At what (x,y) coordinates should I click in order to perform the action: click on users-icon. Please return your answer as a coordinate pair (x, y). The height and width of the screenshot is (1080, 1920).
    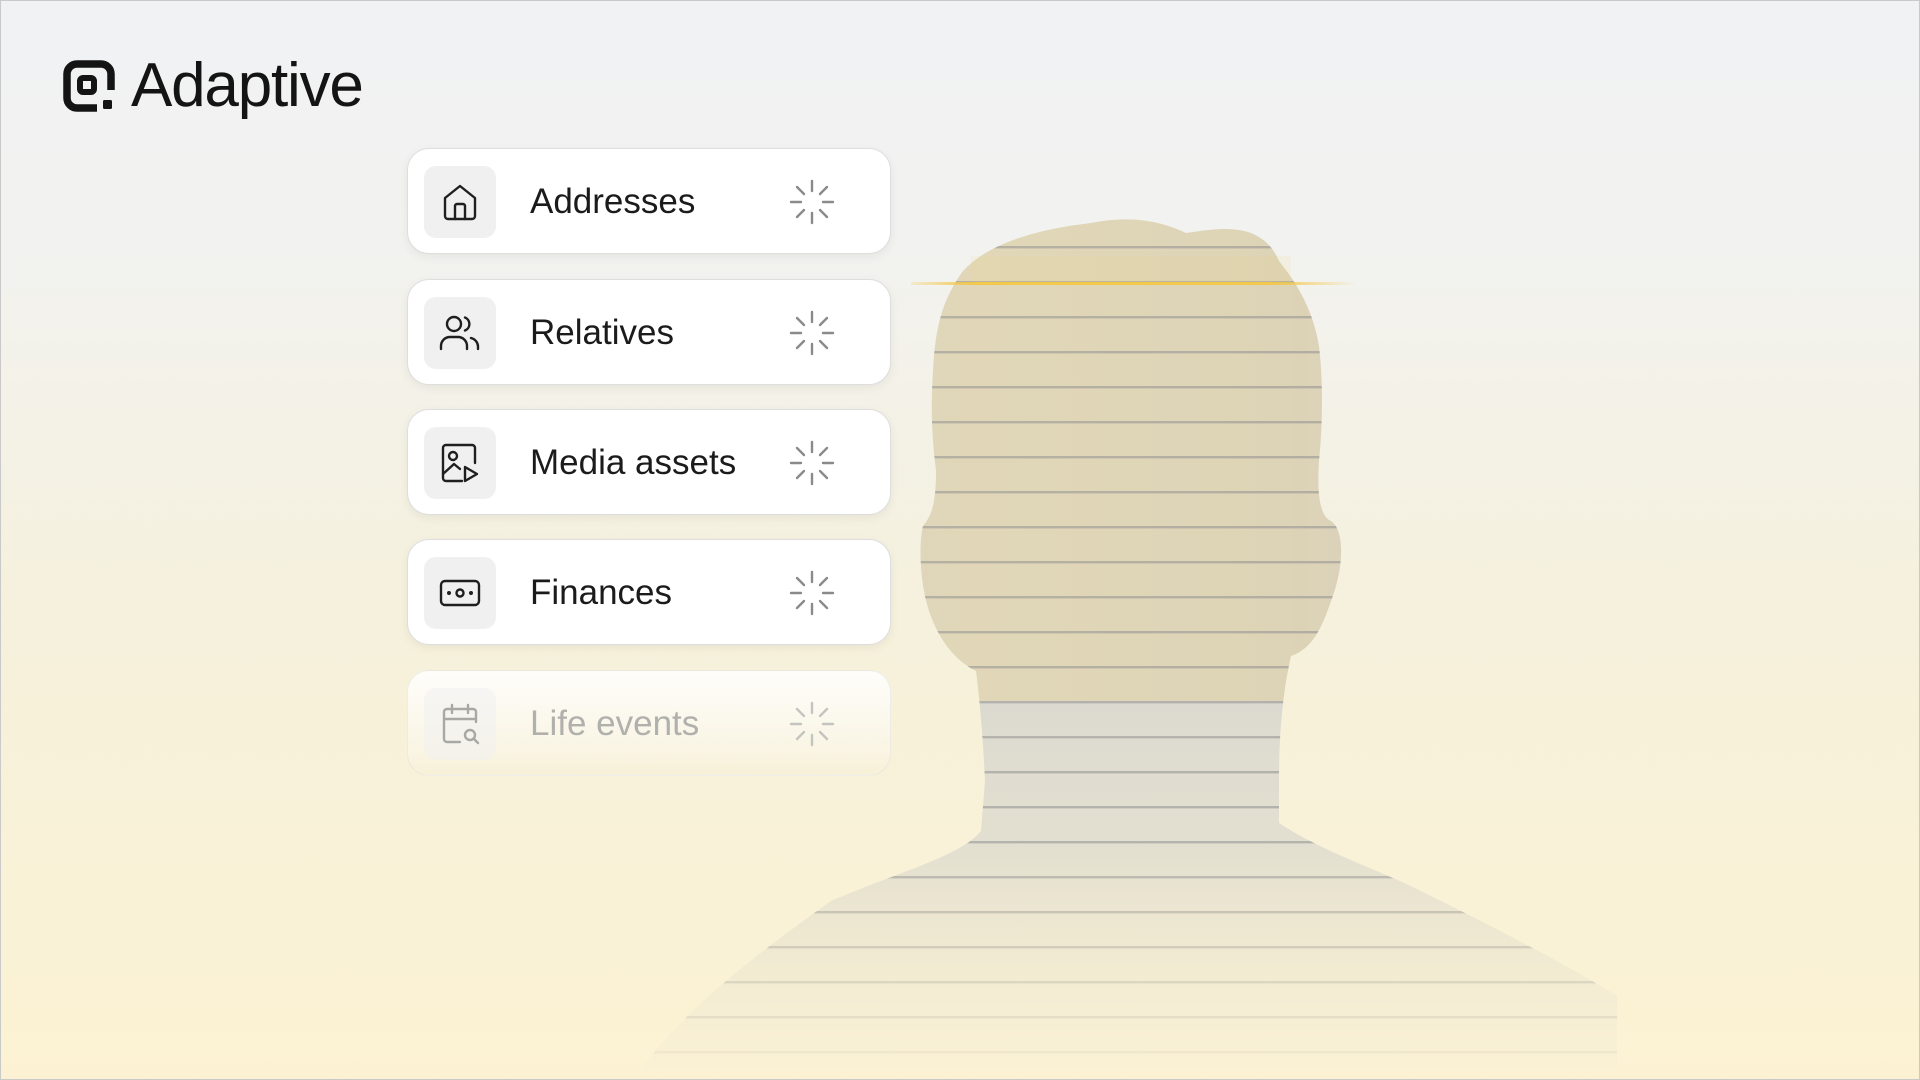
    Looking at the image, I should click on (459, 333).